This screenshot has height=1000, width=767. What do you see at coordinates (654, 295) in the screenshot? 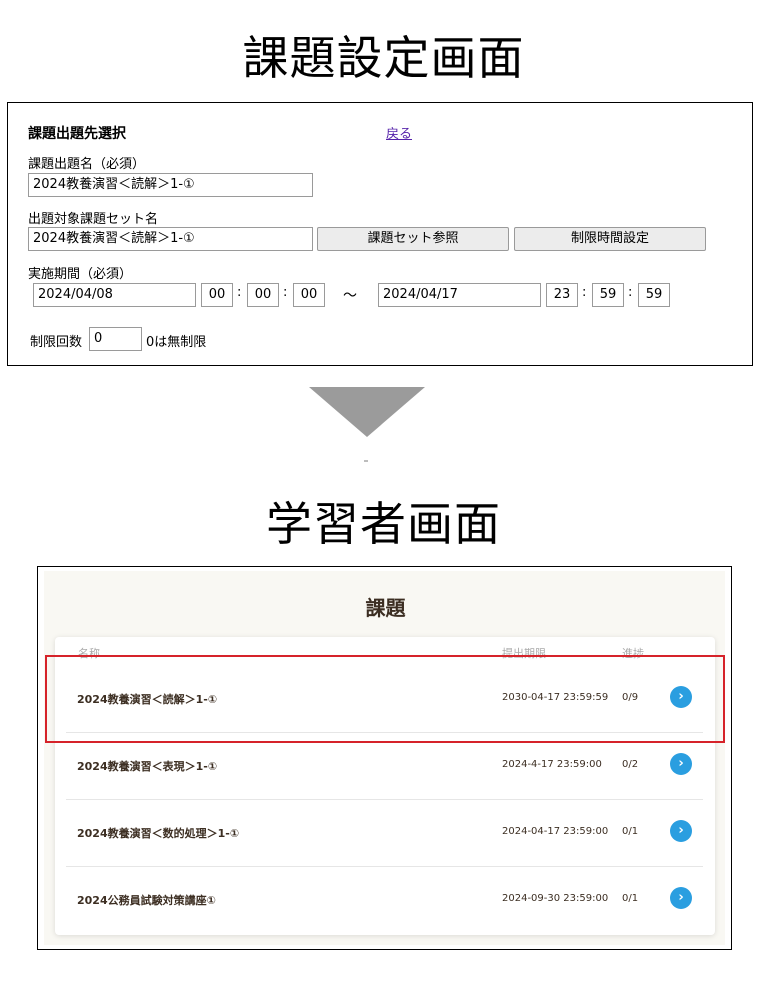
I see `end-second-input: 59` at bounding box center [654, 295].